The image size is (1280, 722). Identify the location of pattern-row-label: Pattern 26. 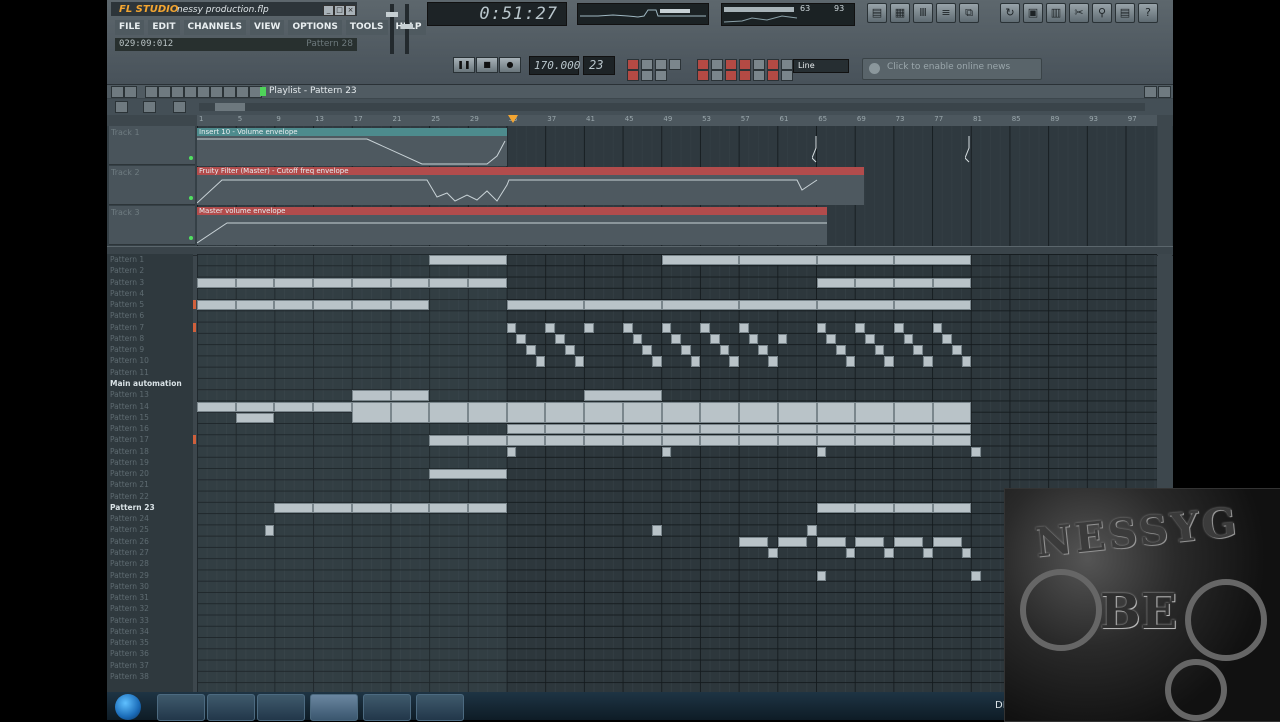
(129, 541).